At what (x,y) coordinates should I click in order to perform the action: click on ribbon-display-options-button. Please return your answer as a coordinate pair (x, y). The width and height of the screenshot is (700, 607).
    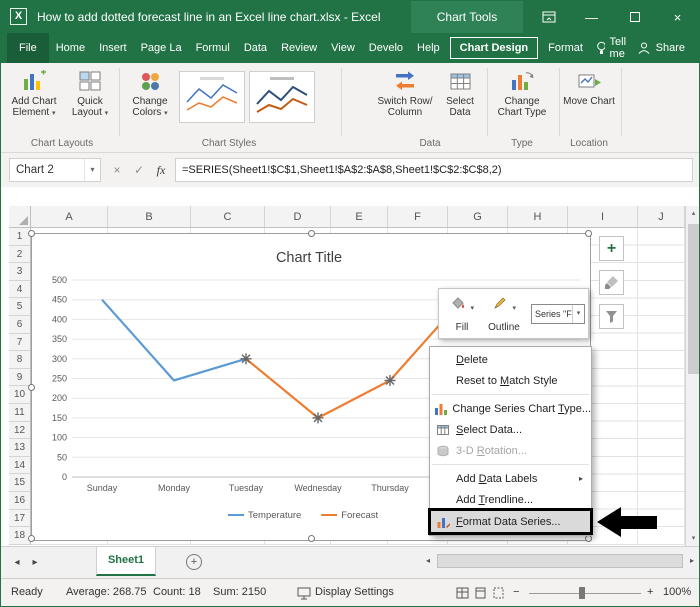
    Looking at the image, I should click on (548, 17).